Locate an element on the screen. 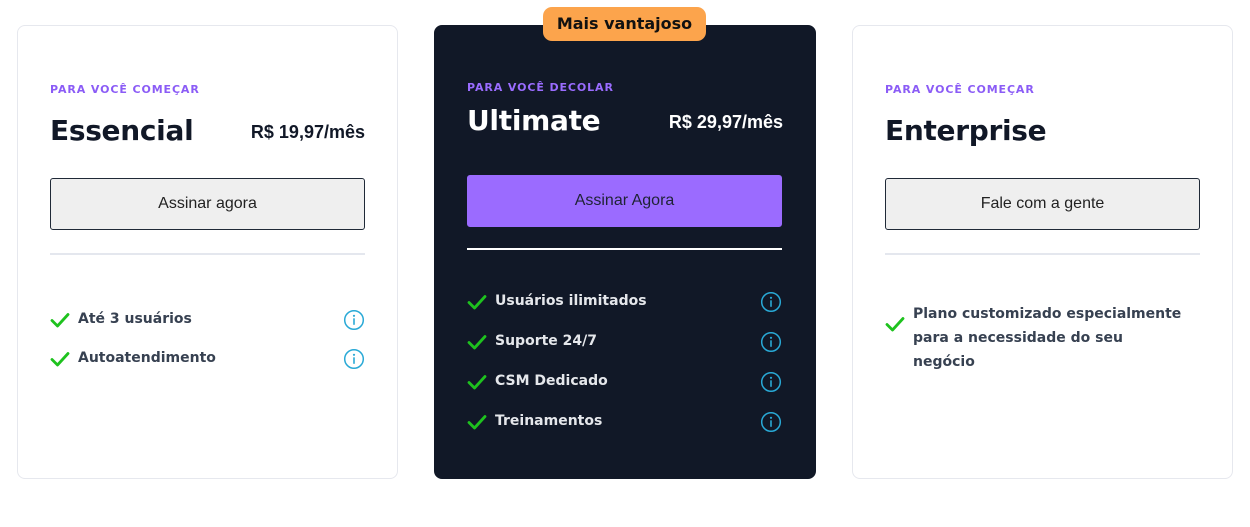 This screenshot has height=527, width=1250. plan-tier-label: PARA VOCÊ DECOLAR is located at coordinates (540, 87).